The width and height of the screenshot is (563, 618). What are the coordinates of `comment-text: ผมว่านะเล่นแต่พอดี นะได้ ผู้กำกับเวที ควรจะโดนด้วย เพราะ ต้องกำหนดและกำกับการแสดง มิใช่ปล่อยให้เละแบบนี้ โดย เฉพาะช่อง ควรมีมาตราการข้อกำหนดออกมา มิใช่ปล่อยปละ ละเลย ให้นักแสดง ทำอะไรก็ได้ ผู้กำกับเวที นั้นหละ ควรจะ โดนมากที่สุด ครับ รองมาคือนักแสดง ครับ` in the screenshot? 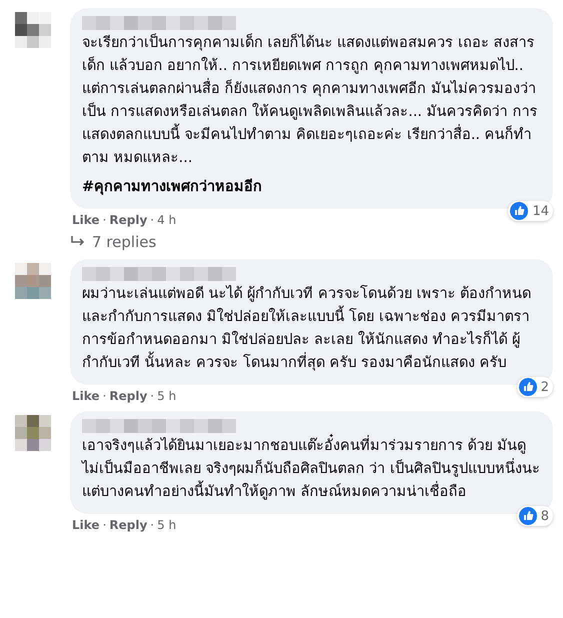 It's located at (307, 328).